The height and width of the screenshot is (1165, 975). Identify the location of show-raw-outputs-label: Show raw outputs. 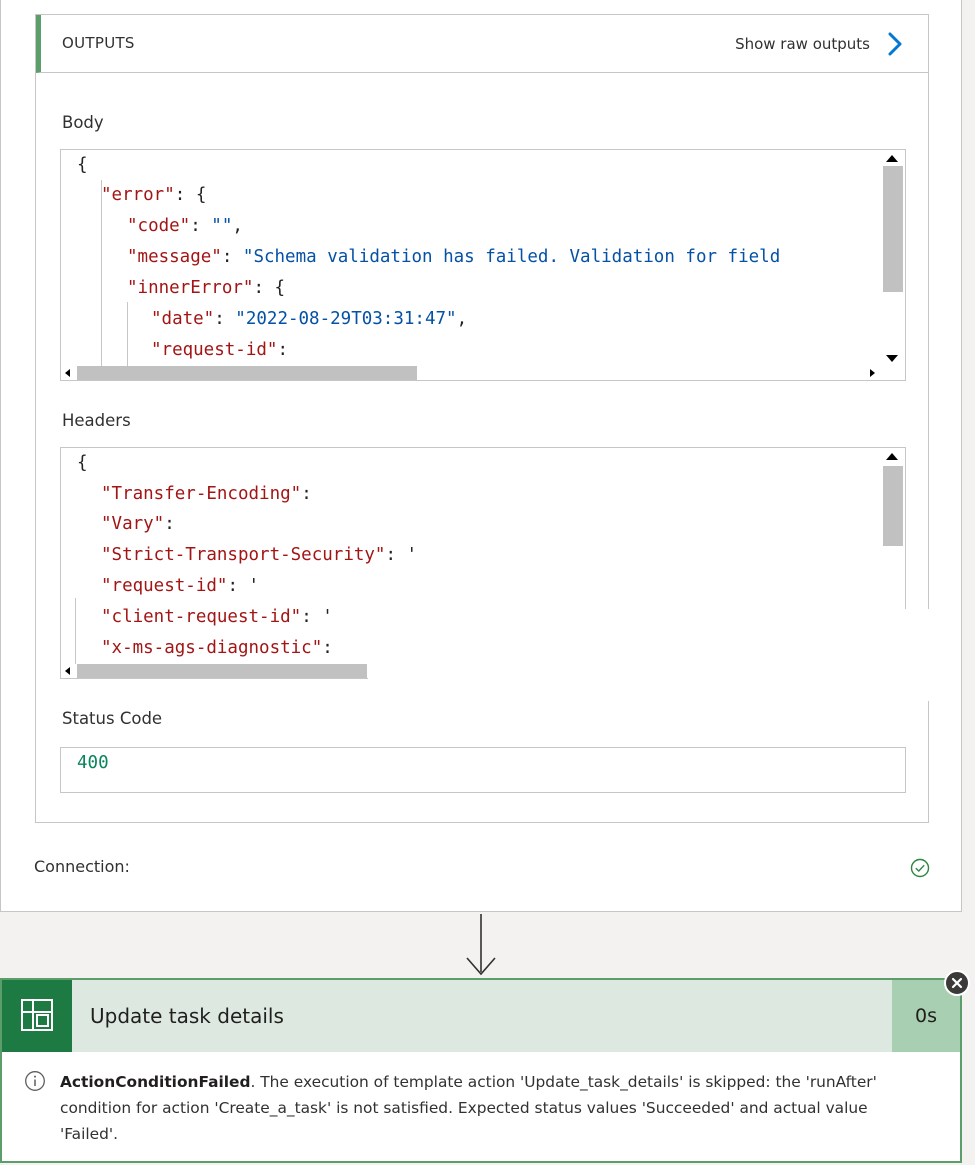
(802, 44).